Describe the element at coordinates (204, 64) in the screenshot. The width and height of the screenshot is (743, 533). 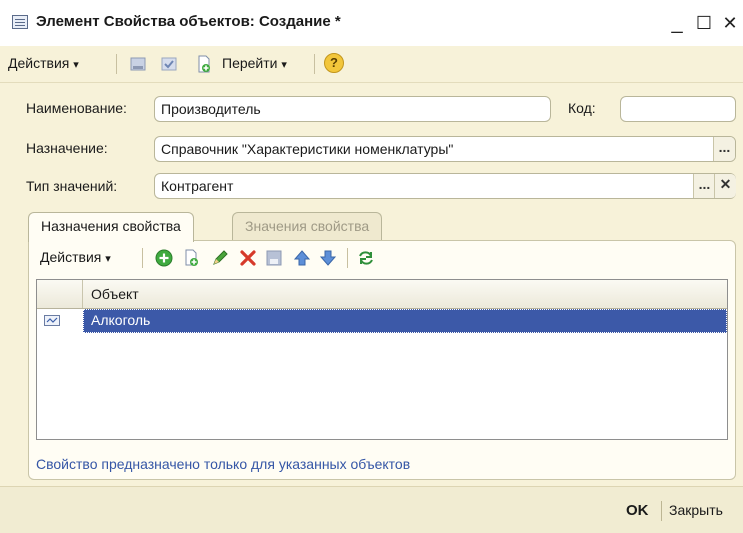
I see `new-document-icon` at that location.